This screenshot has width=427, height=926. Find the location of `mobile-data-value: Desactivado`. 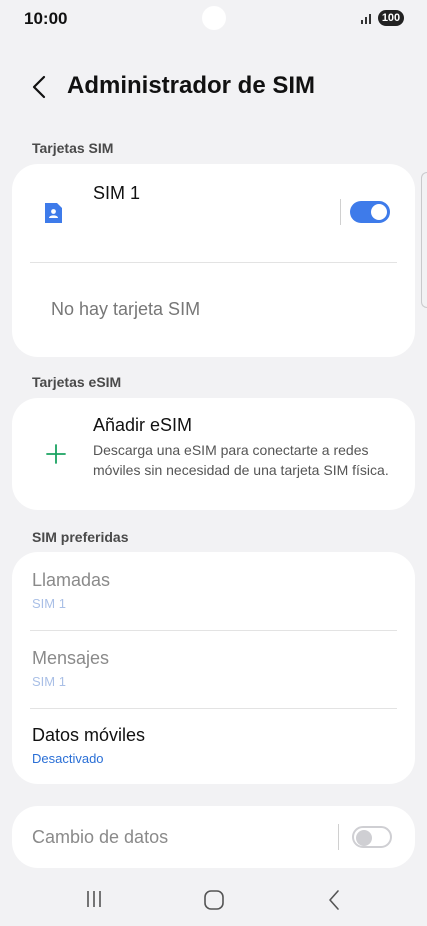

mobile-data-value: Desactivado is located at coordinates (68, 758).